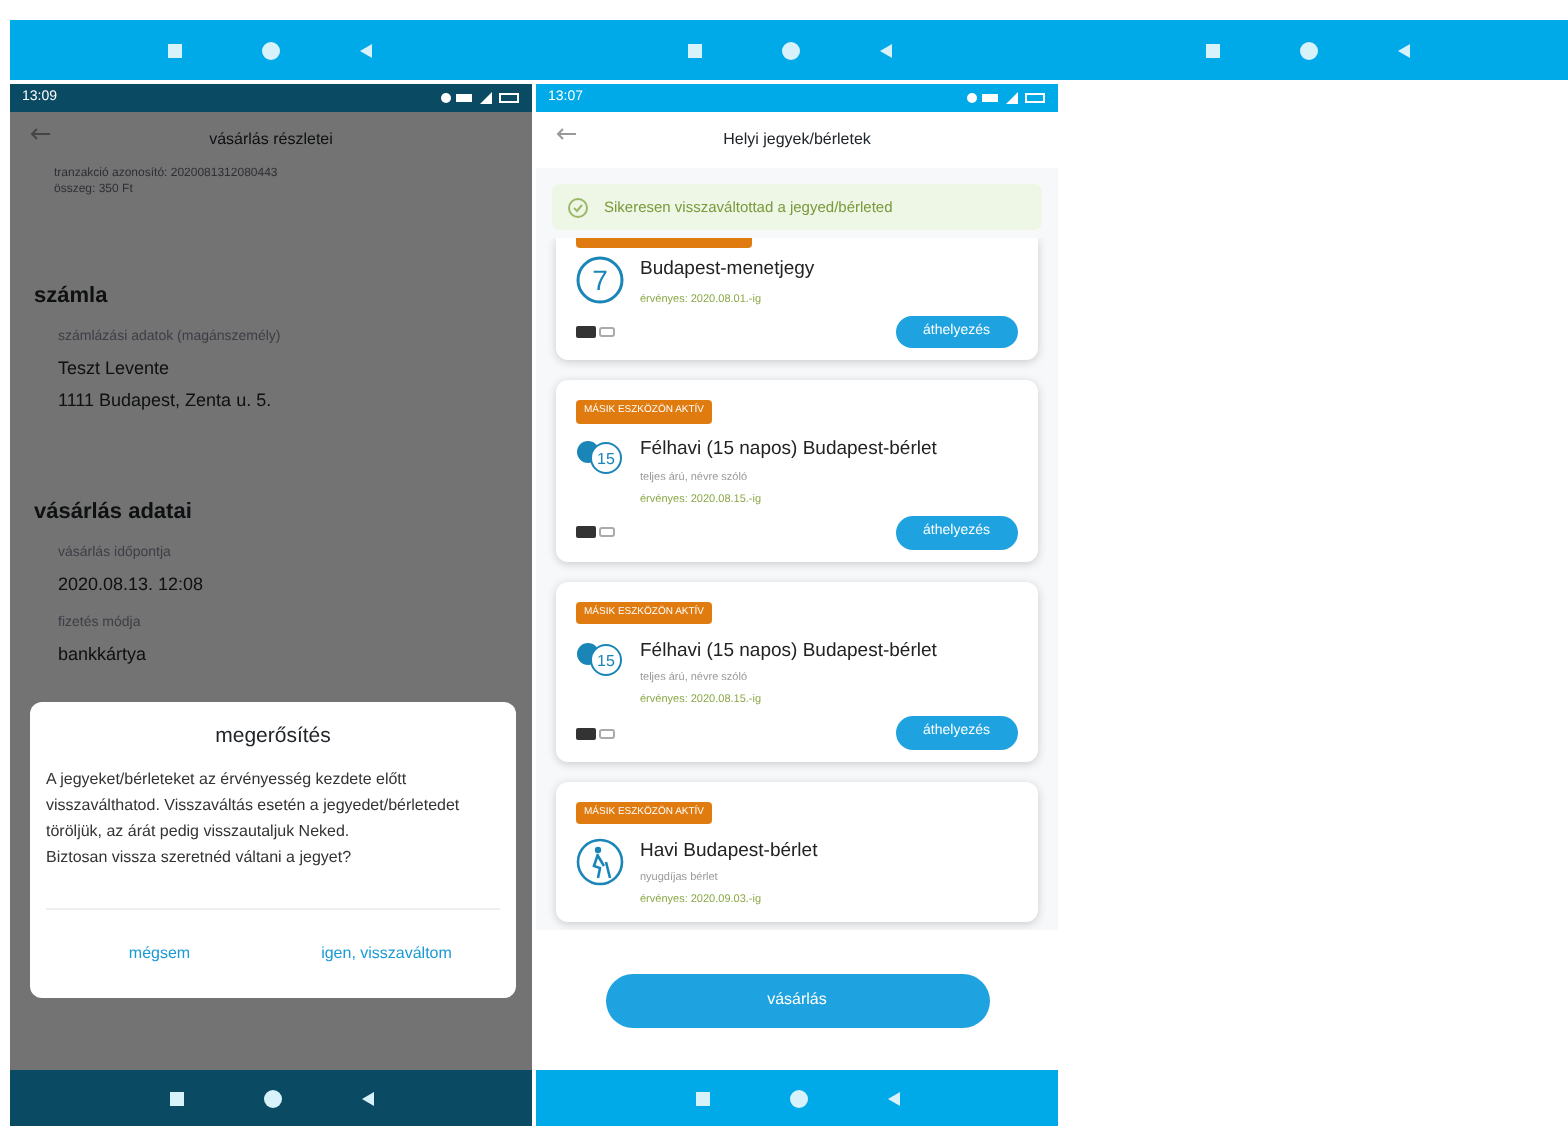 The height and width of the screenshot is (1126, 1568). I want to click on section-heading: számla, so click(72, 296).